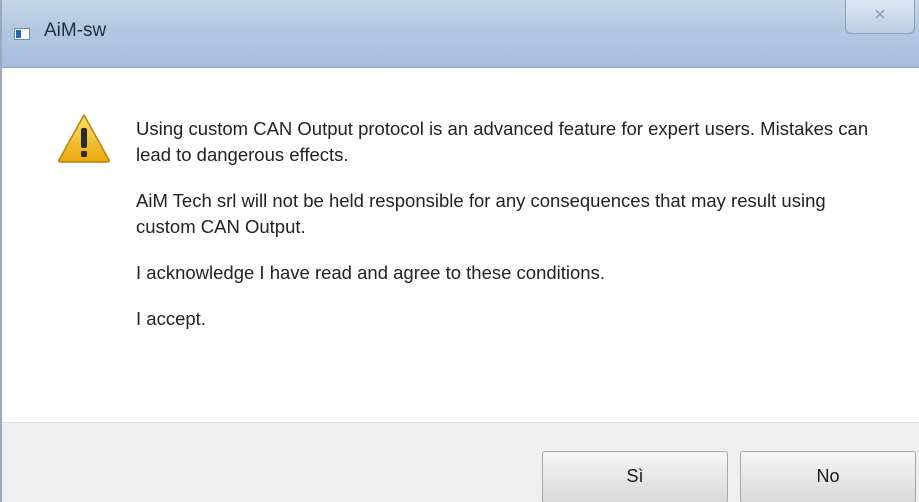 This screenshot has width=919, height=502. What do you see at coordinates (171, 318) in the screenshot?
I see `message-paragraph-accept: I accept.` at bounding box center [171, 318].